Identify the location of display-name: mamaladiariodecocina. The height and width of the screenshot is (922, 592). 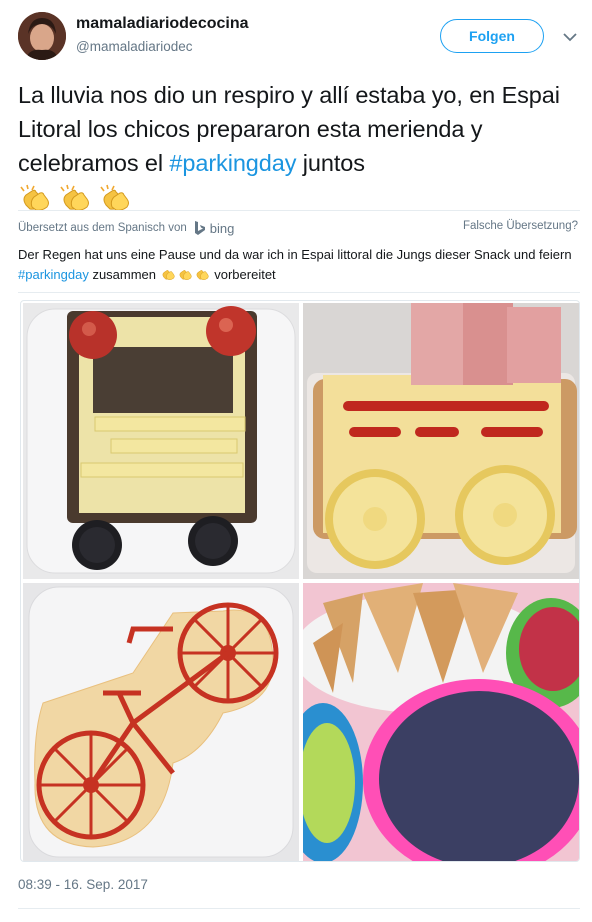
(162, 24).